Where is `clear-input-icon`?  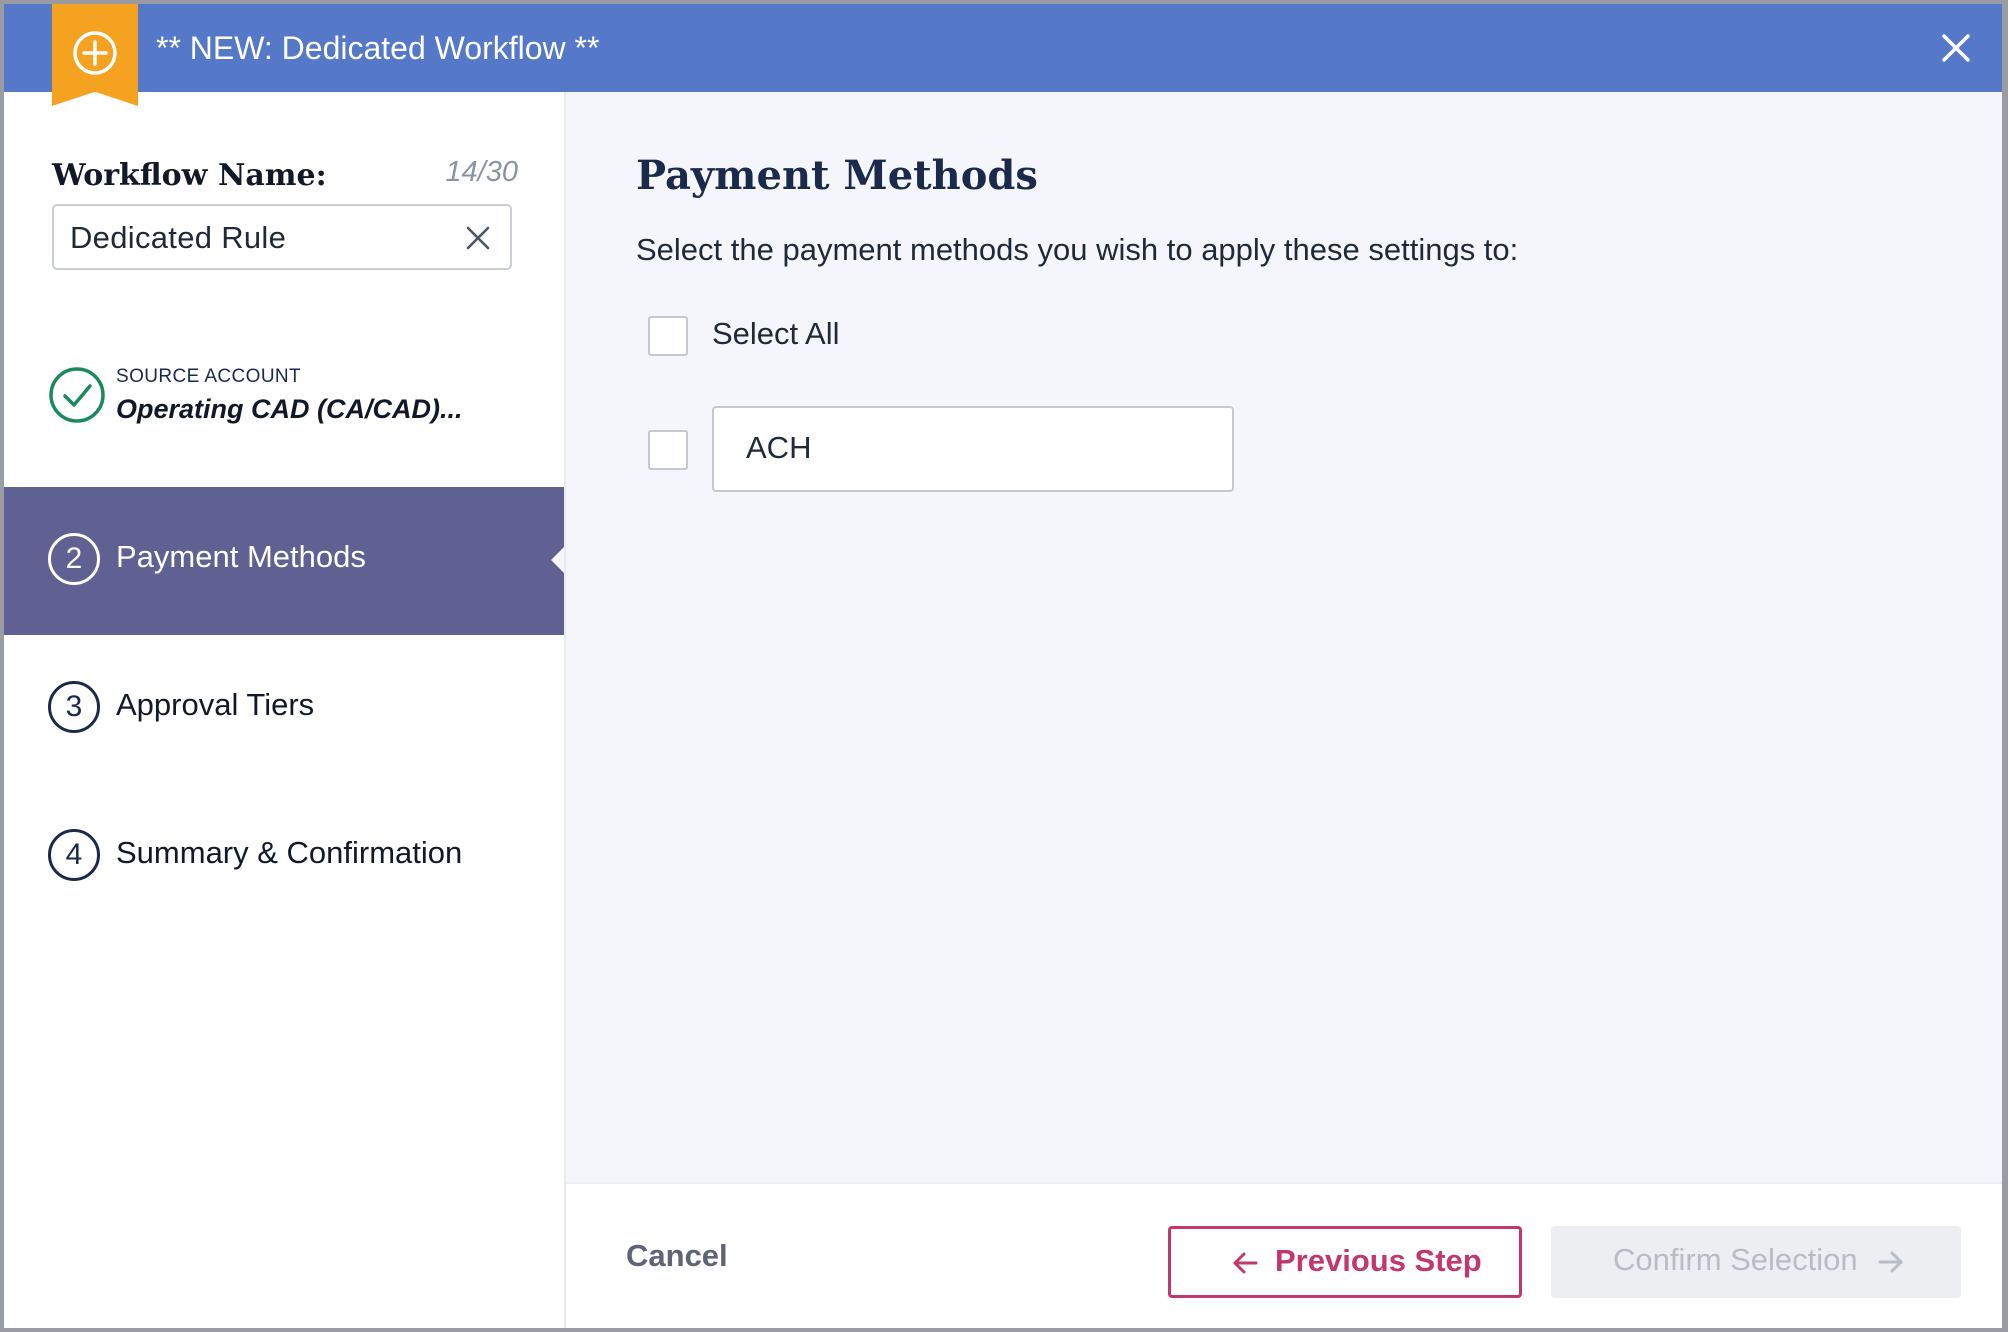
clear-input-icon is located at coordinates (478, 238).